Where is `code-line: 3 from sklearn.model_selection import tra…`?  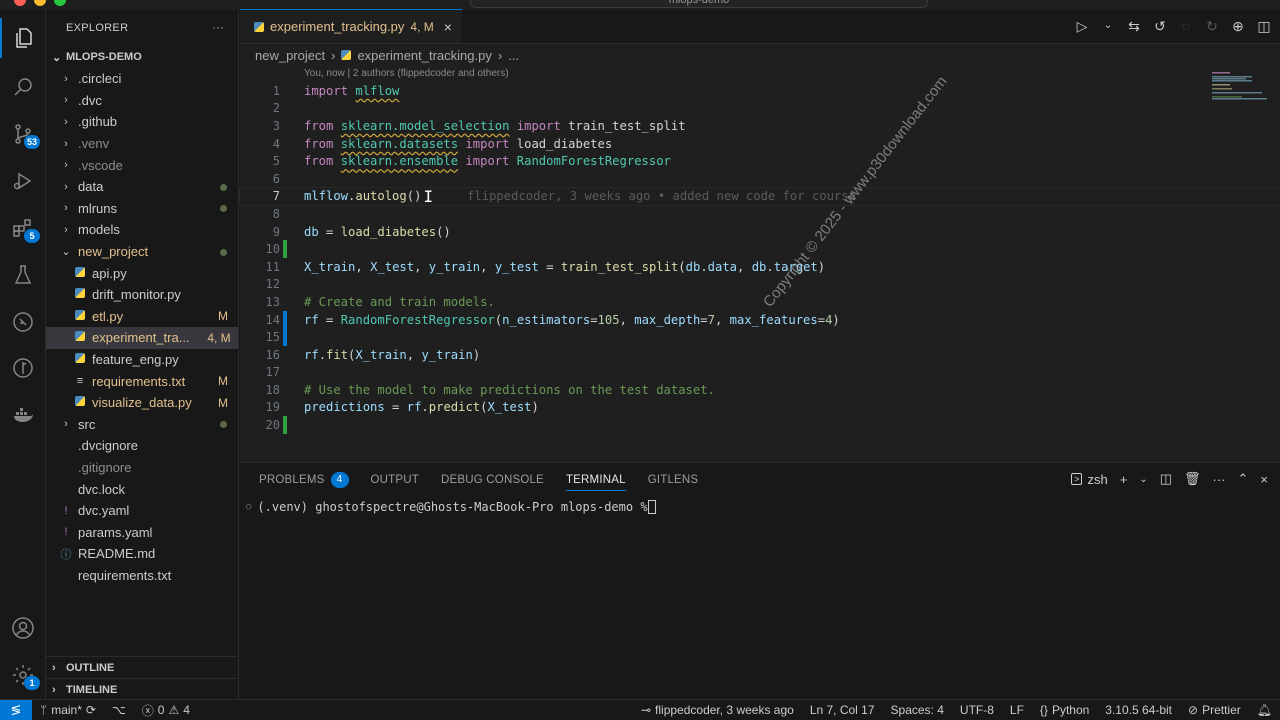
code-line: 3 from sklearn.model_selection import tra… is located at coordinates (760, 126).